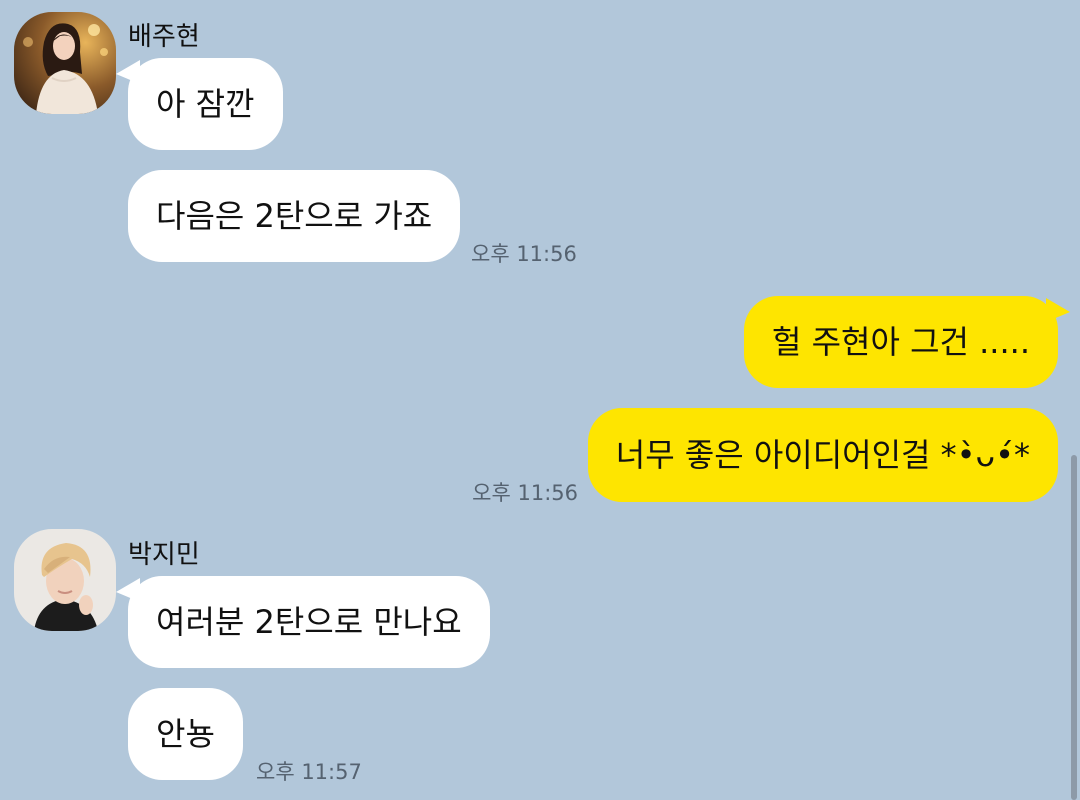 The height and width of the screenshot is (800, 1080). I want to click on scrollbar, so click(1074, 627).